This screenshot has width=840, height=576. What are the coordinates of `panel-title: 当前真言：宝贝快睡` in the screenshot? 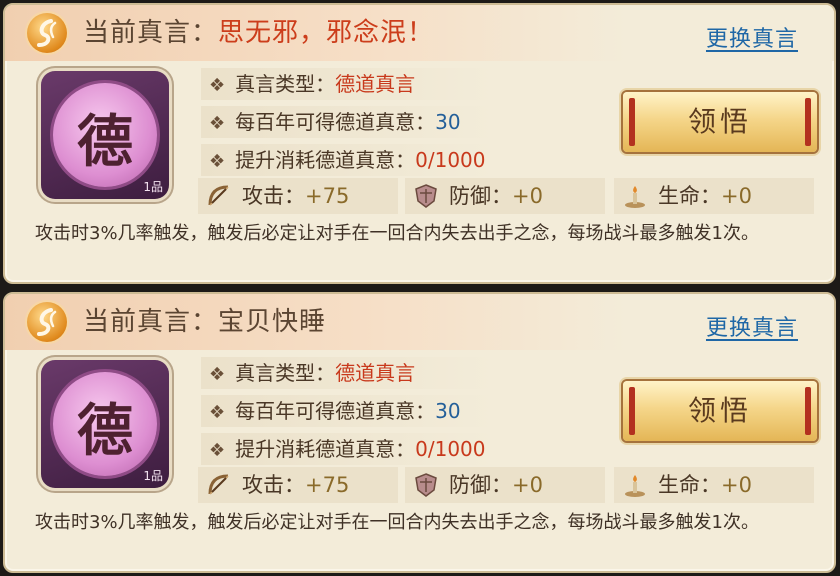 It's located at (204, 322).